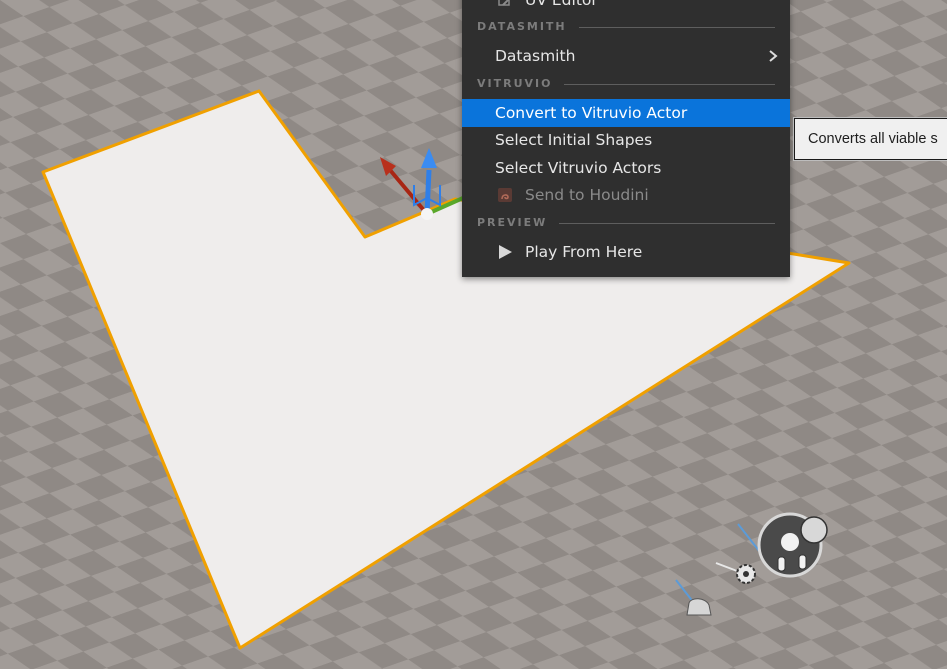 The height and width of the screenshot is (669, 947). What do you see at coordinates (773, 56) in the screenshot?
I see `chevron-right-icon` at bounding box center [773, 56].